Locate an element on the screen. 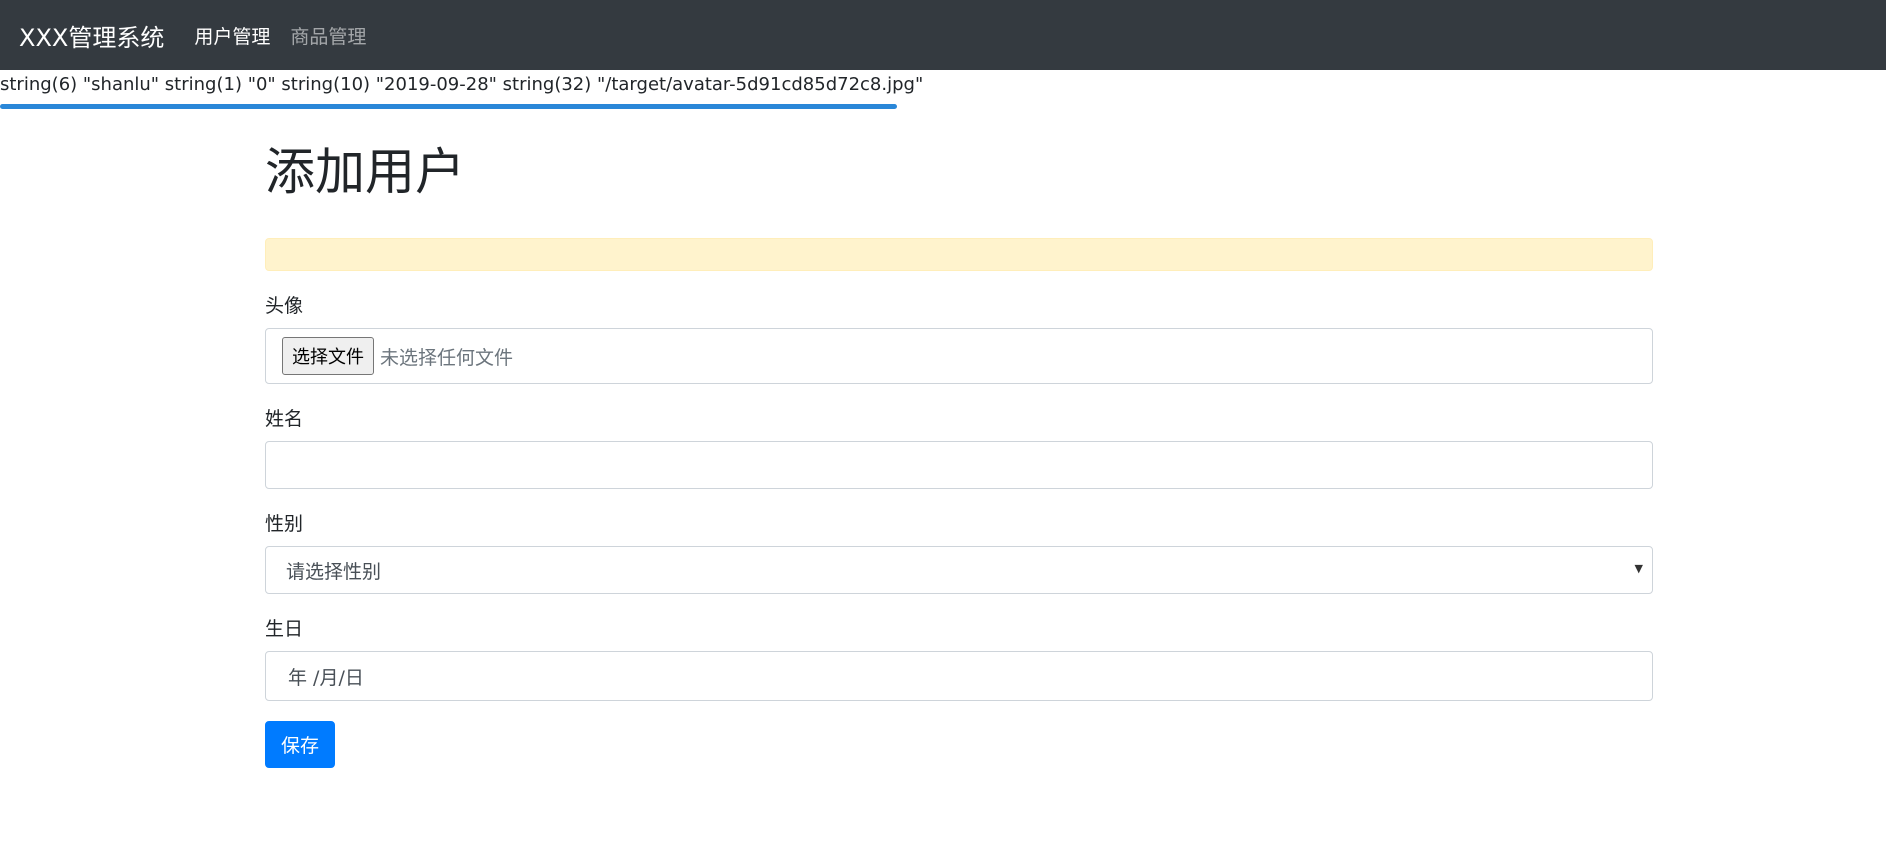 This screenshot has height=847, width=1886. alert-warning is located at coordinates (959, 254).